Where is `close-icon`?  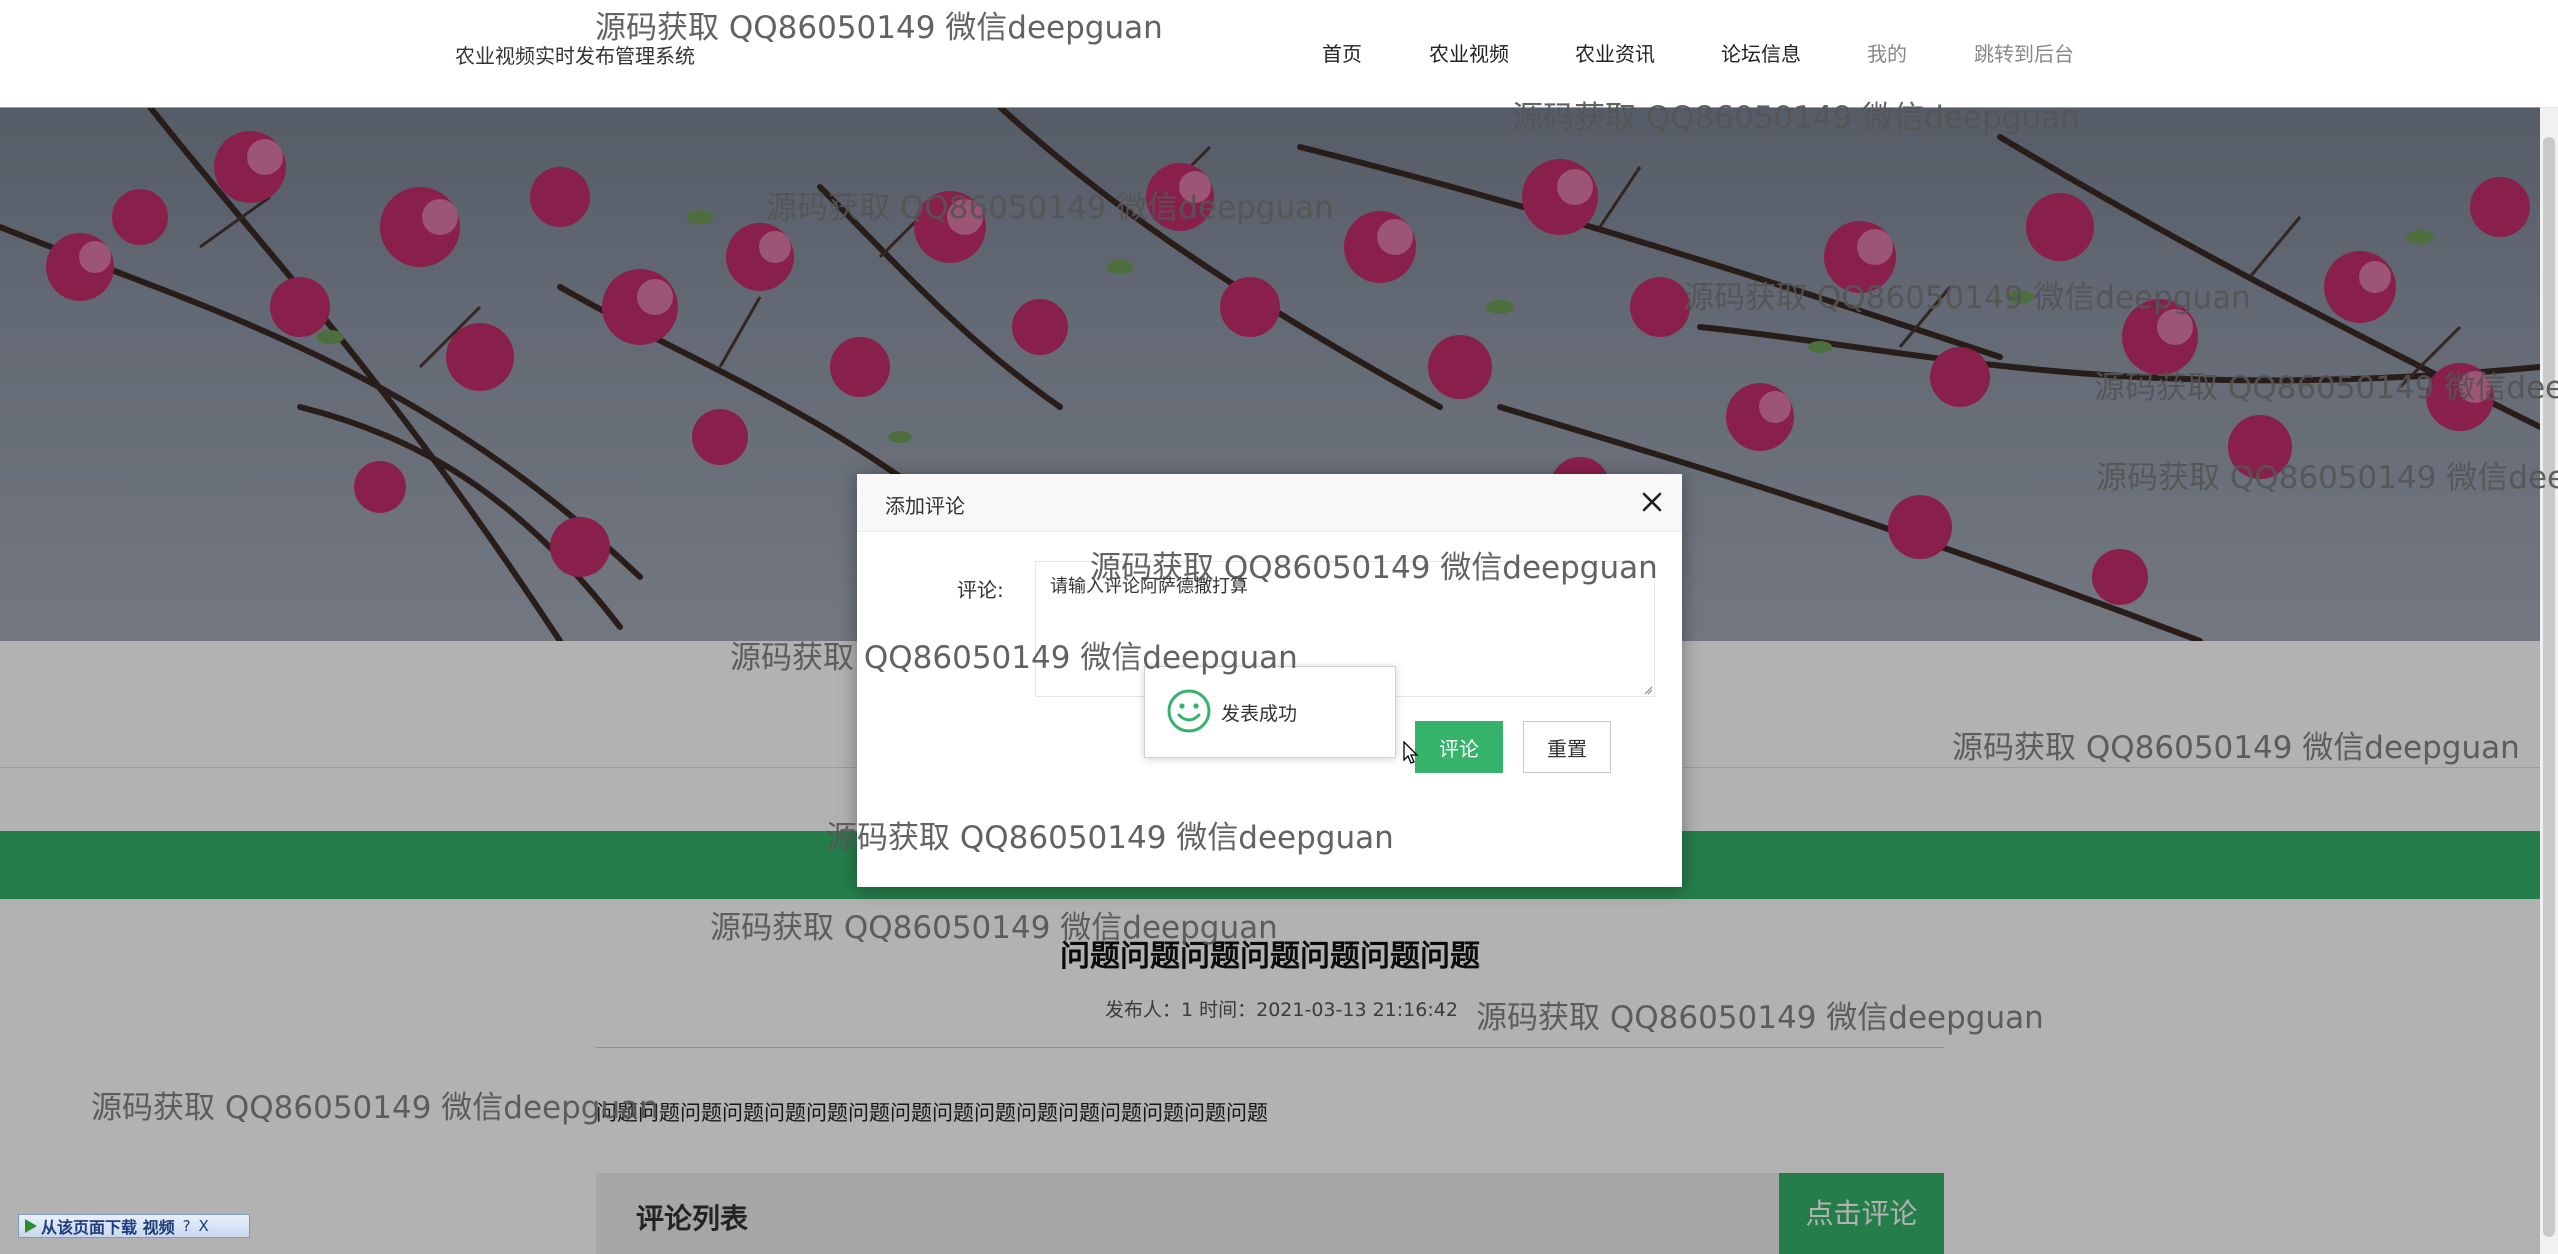 close-icon is located at coordinates (1652, 502).